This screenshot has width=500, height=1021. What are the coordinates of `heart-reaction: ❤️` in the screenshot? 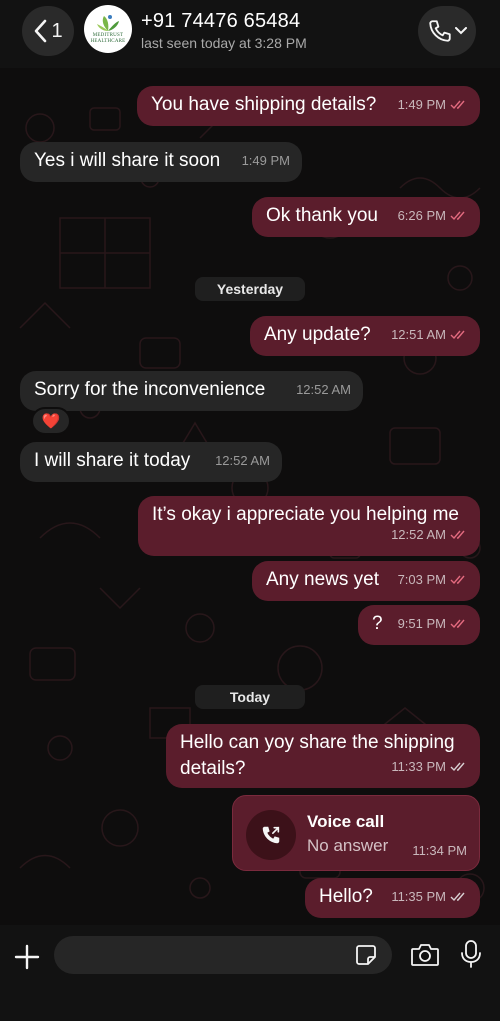 It's located at (51, 421).